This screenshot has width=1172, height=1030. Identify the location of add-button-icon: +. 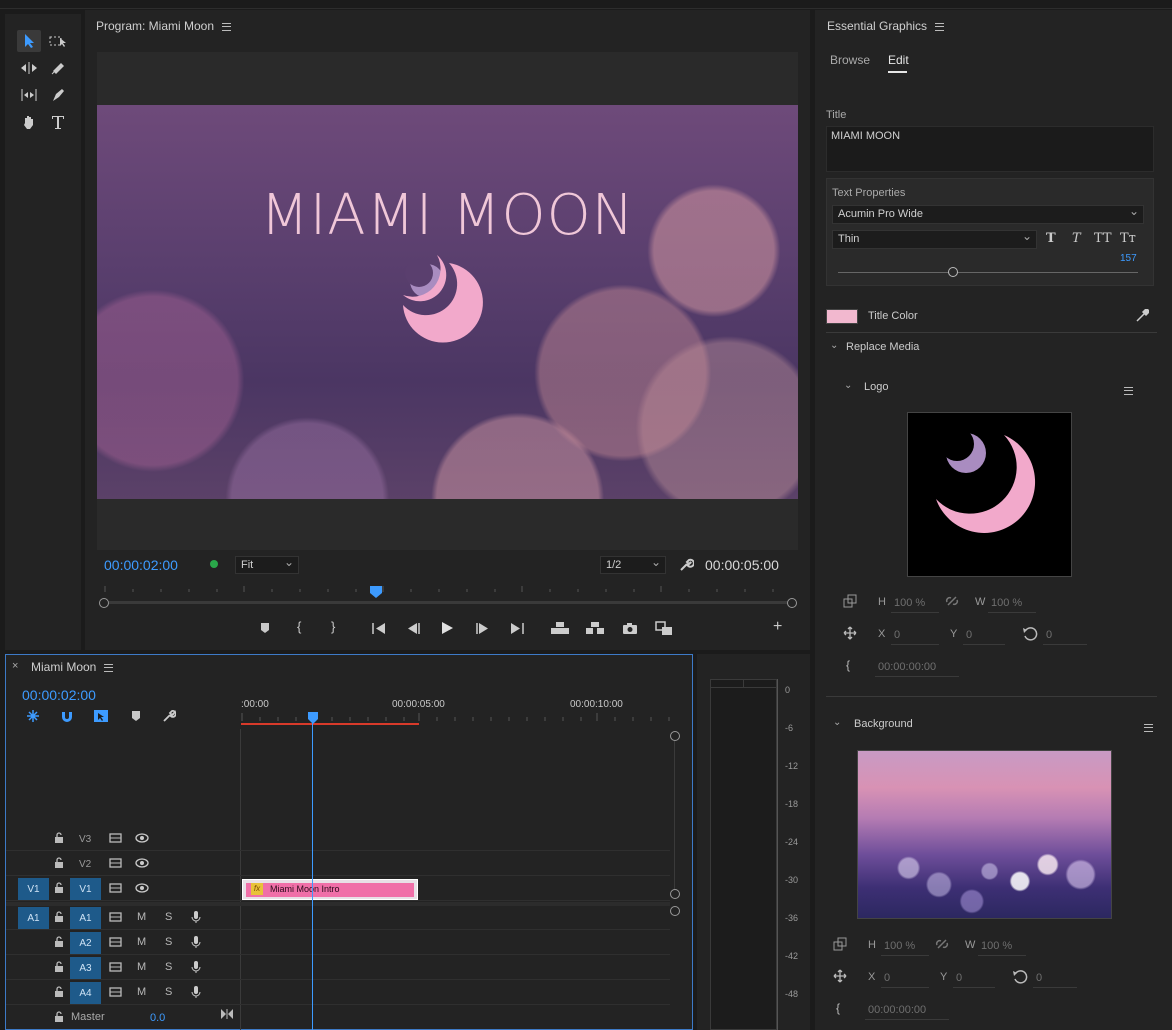
(777, 627).